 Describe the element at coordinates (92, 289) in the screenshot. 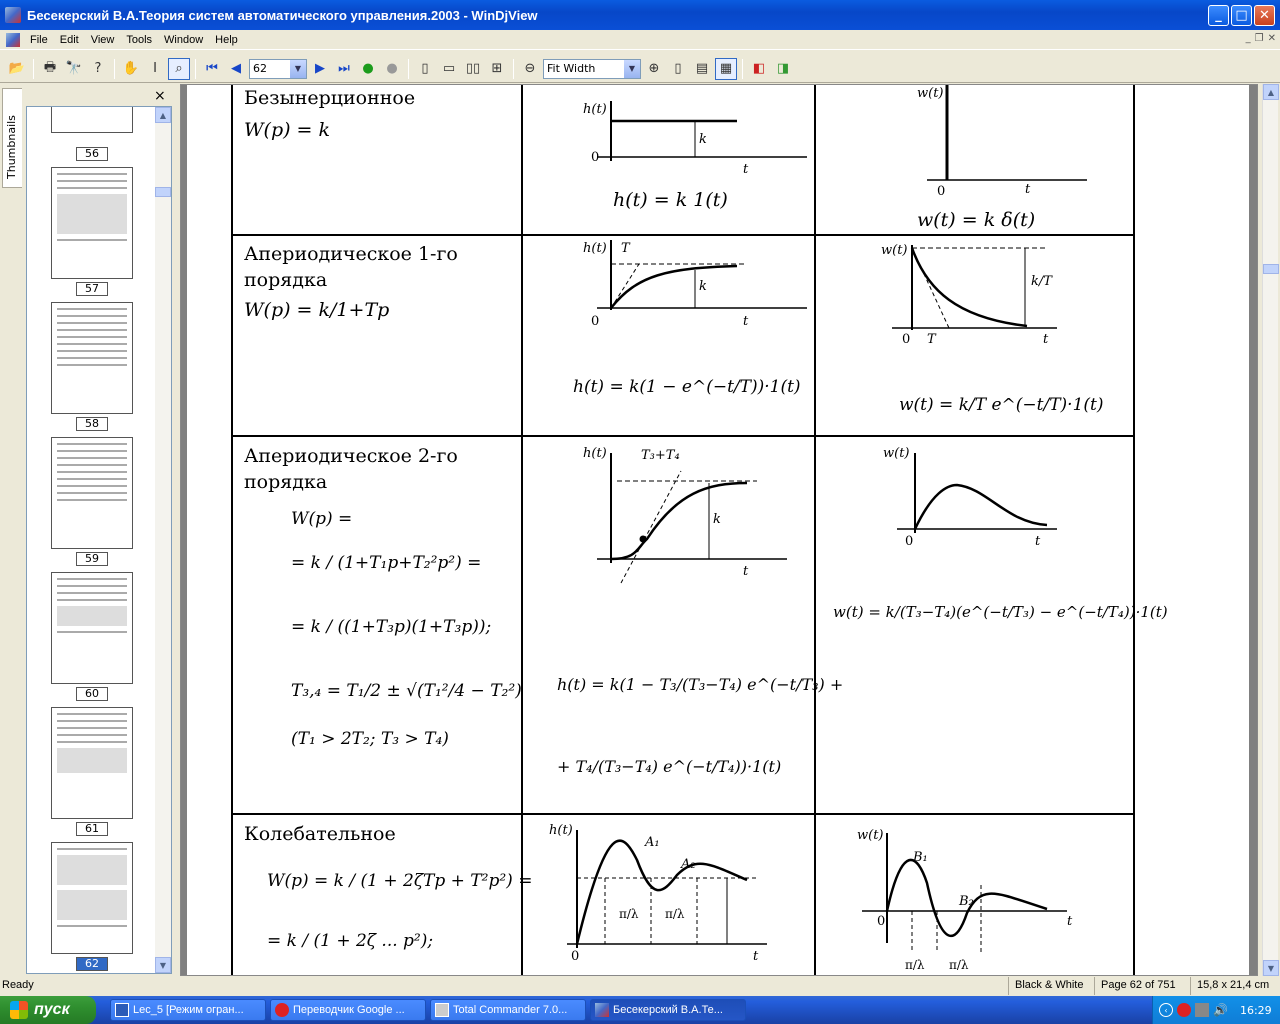

I see `thumbnail-label: 57` at that location.